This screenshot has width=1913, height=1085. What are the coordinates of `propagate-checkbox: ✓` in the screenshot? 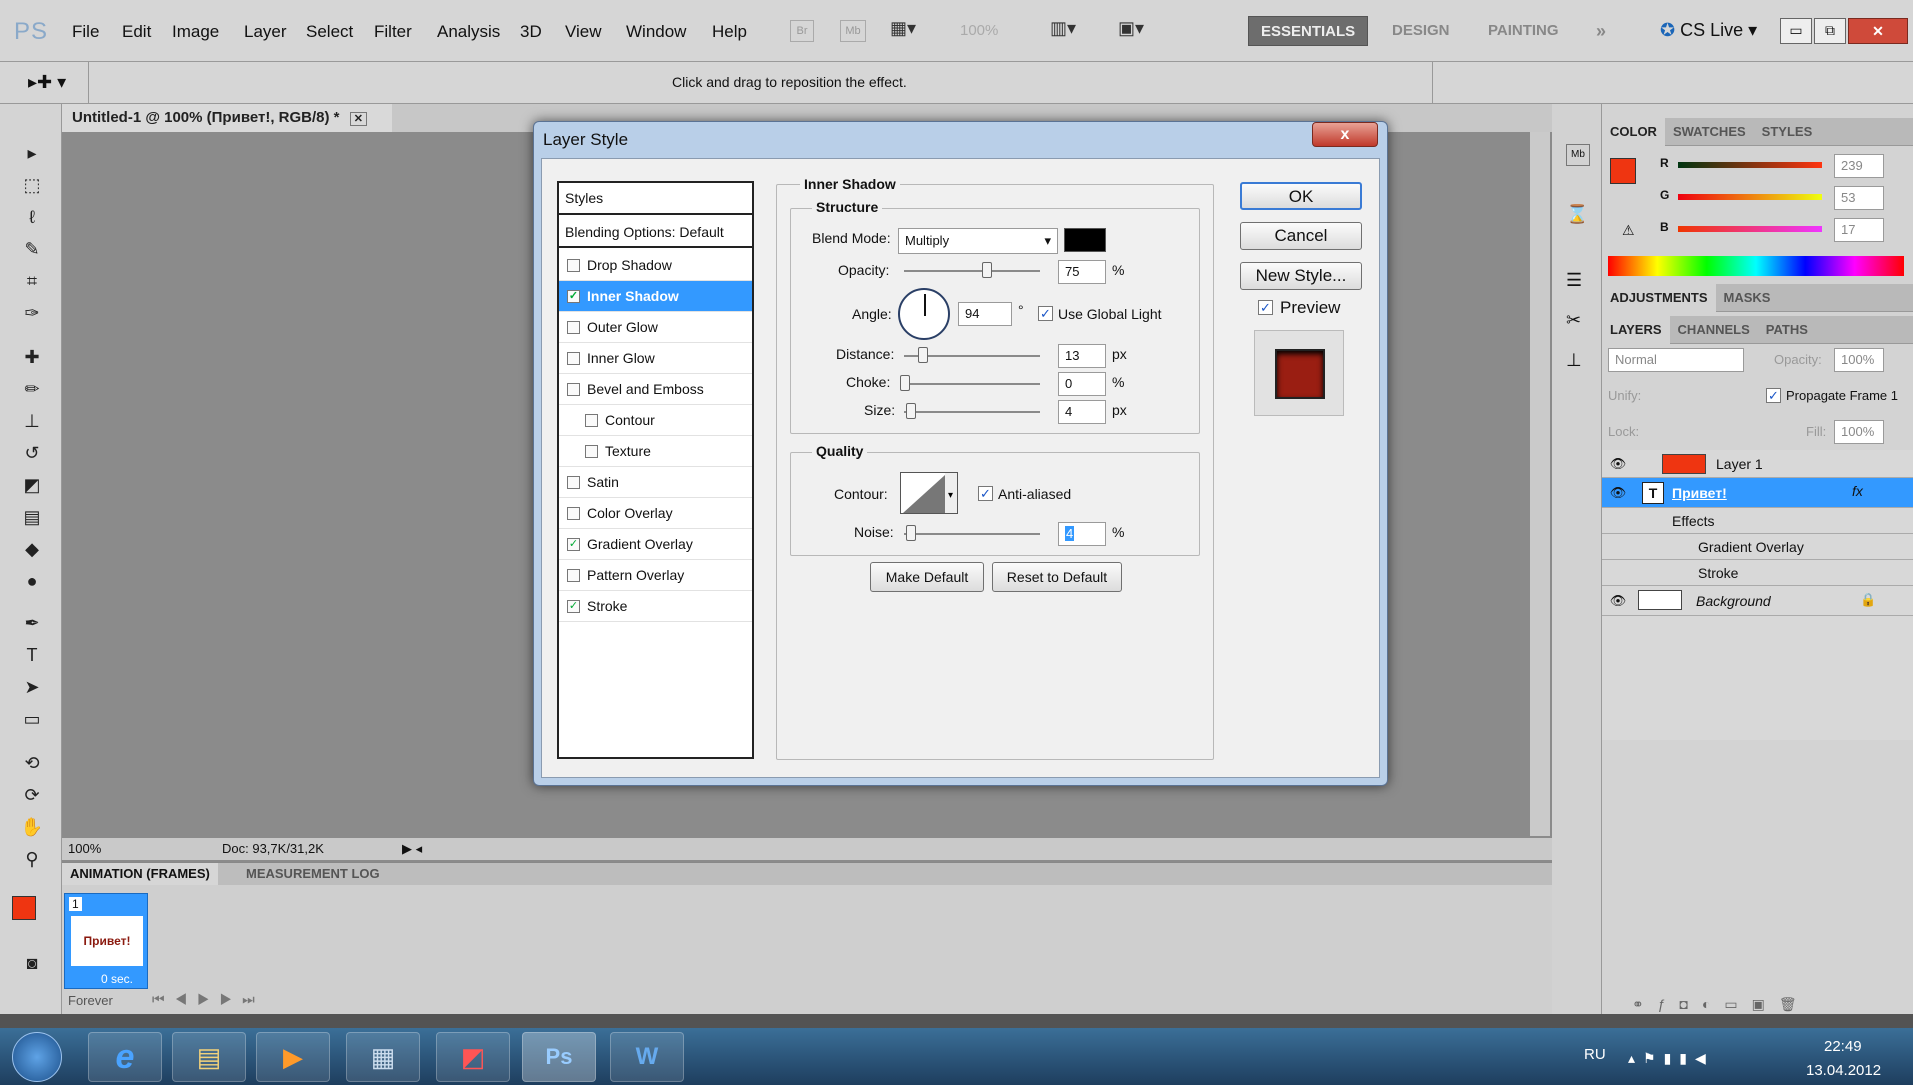 It's located at (1773, 395).